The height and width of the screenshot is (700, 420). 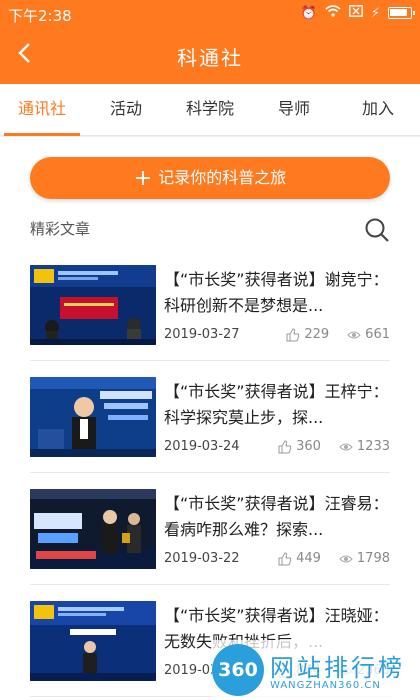 I want to click on section-header: 精彩文章, so click(x=210, y=230).